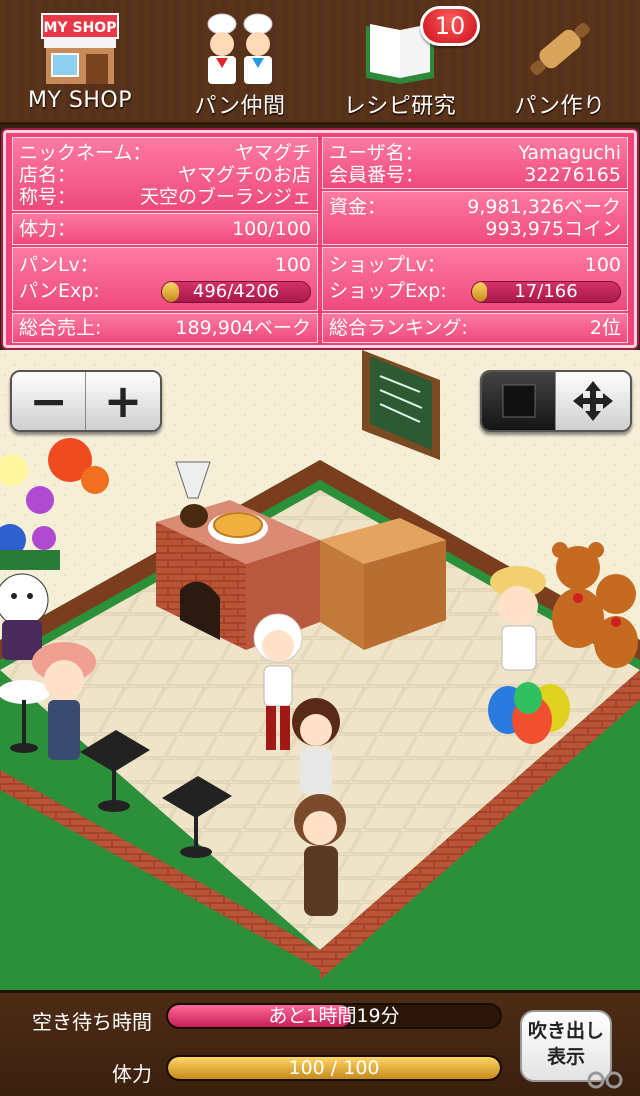  I want to click on hp-cell: 体力： 100/100, so click(165, 229).